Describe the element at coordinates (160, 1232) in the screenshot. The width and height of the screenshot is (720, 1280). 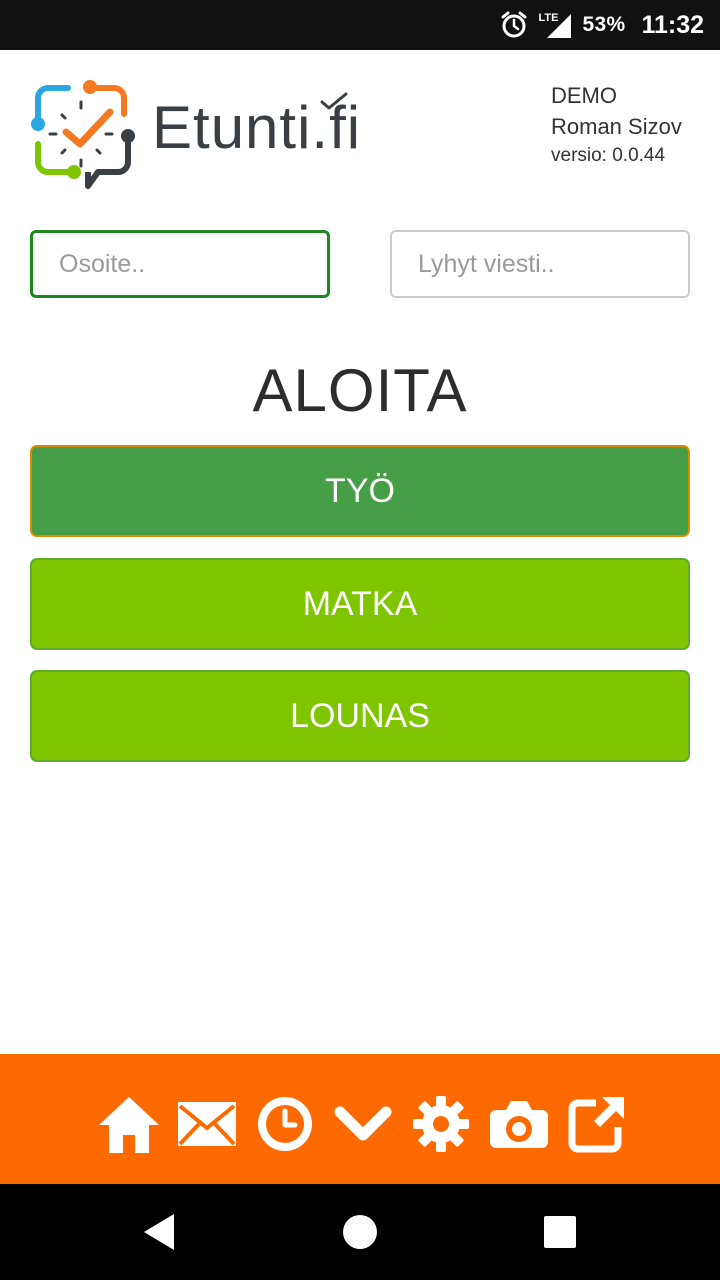
I see `back-icon` at that location.